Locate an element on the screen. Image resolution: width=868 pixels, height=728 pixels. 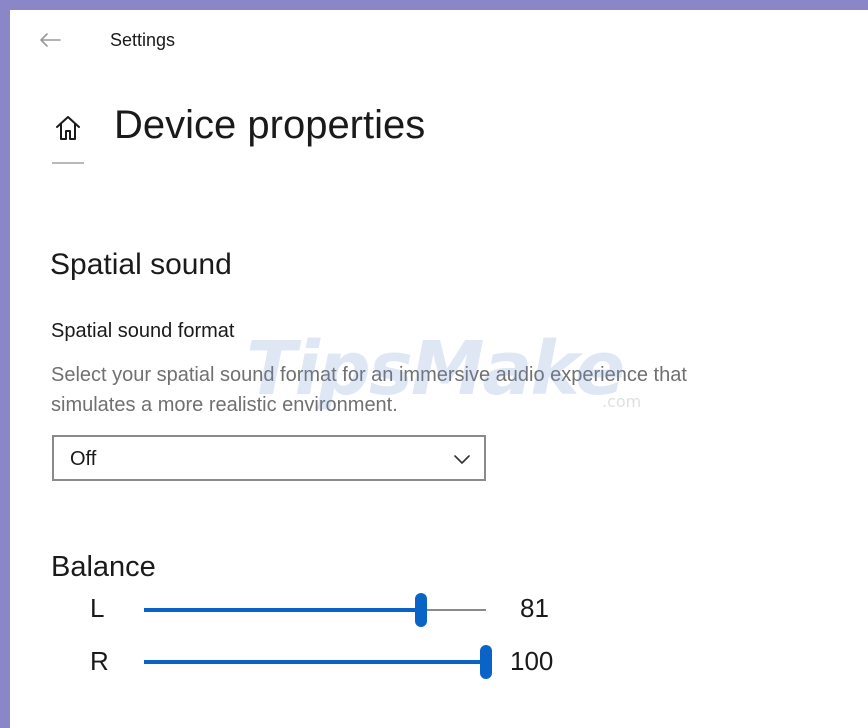
balance-slider-right is located at coordinates (318, 662).